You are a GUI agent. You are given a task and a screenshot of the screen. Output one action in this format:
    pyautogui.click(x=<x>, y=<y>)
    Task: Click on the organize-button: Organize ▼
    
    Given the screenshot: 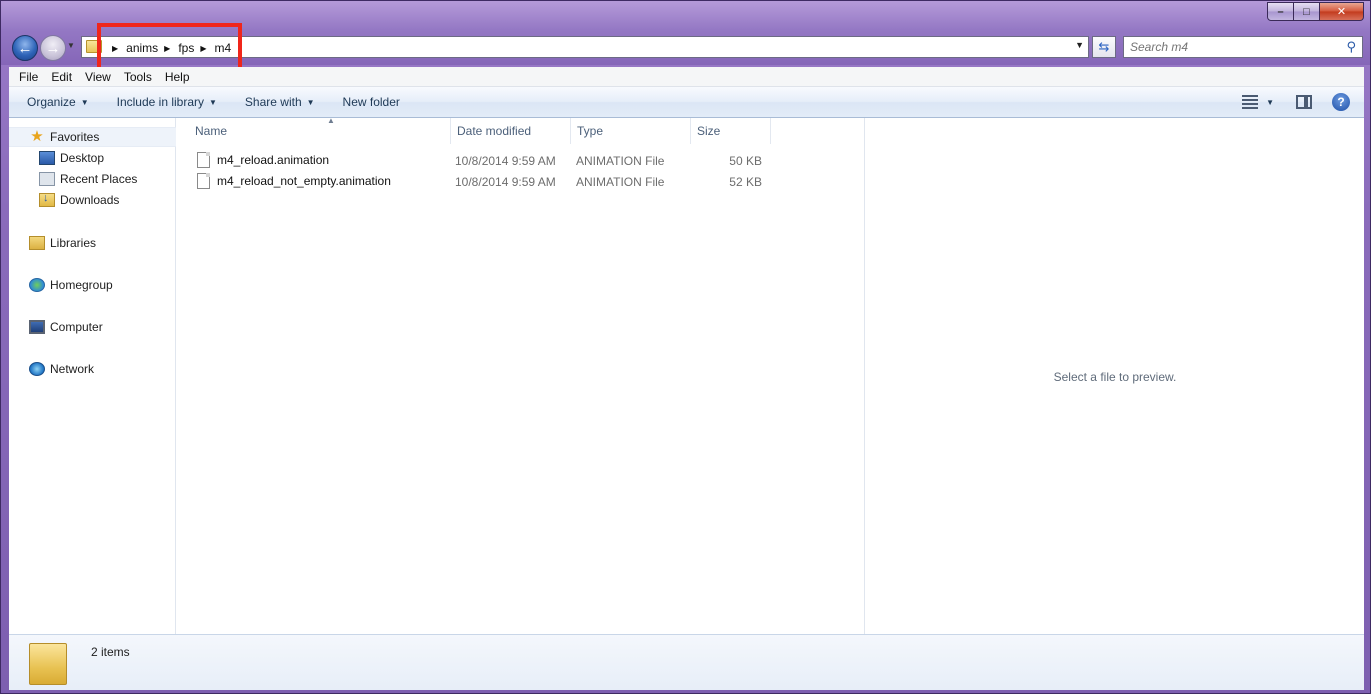 What is the action you would take?
    pyautogui.click(x=58, y=102)
    